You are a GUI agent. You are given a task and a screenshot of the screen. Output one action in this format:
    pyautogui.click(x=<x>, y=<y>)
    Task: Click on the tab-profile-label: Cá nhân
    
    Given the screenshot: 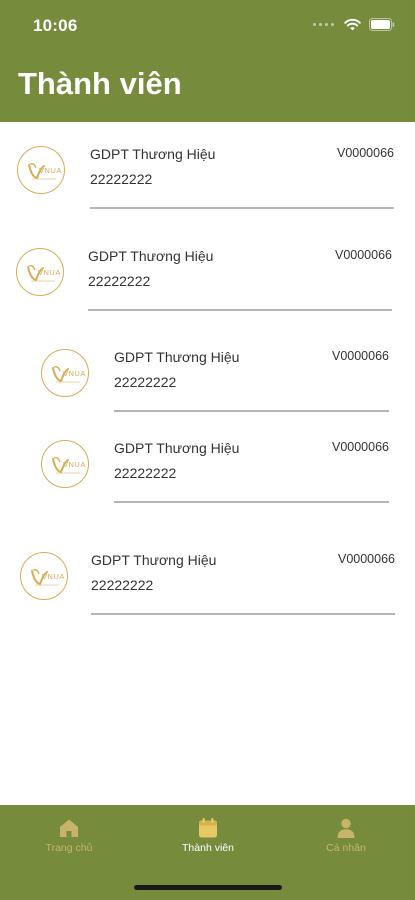 What is the action you would take?
    pyautogui.click(x=346, y=848)
    